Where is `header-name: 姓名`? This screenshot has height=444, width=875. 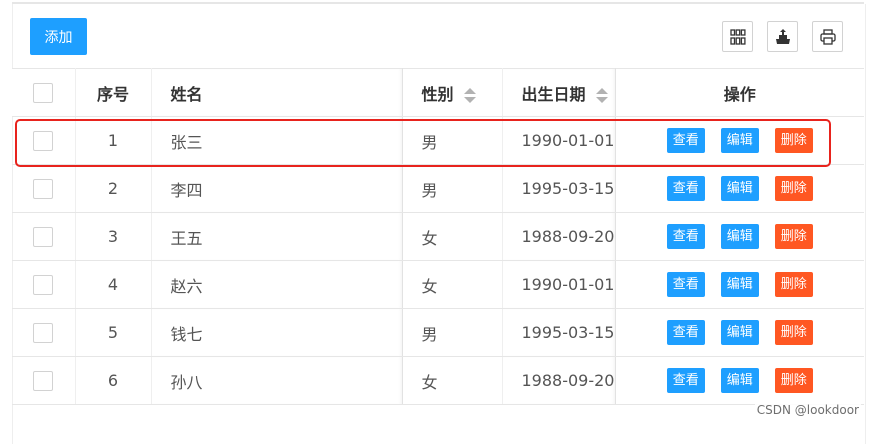 header-name: 姓名 is located at coordinates (277, 92).